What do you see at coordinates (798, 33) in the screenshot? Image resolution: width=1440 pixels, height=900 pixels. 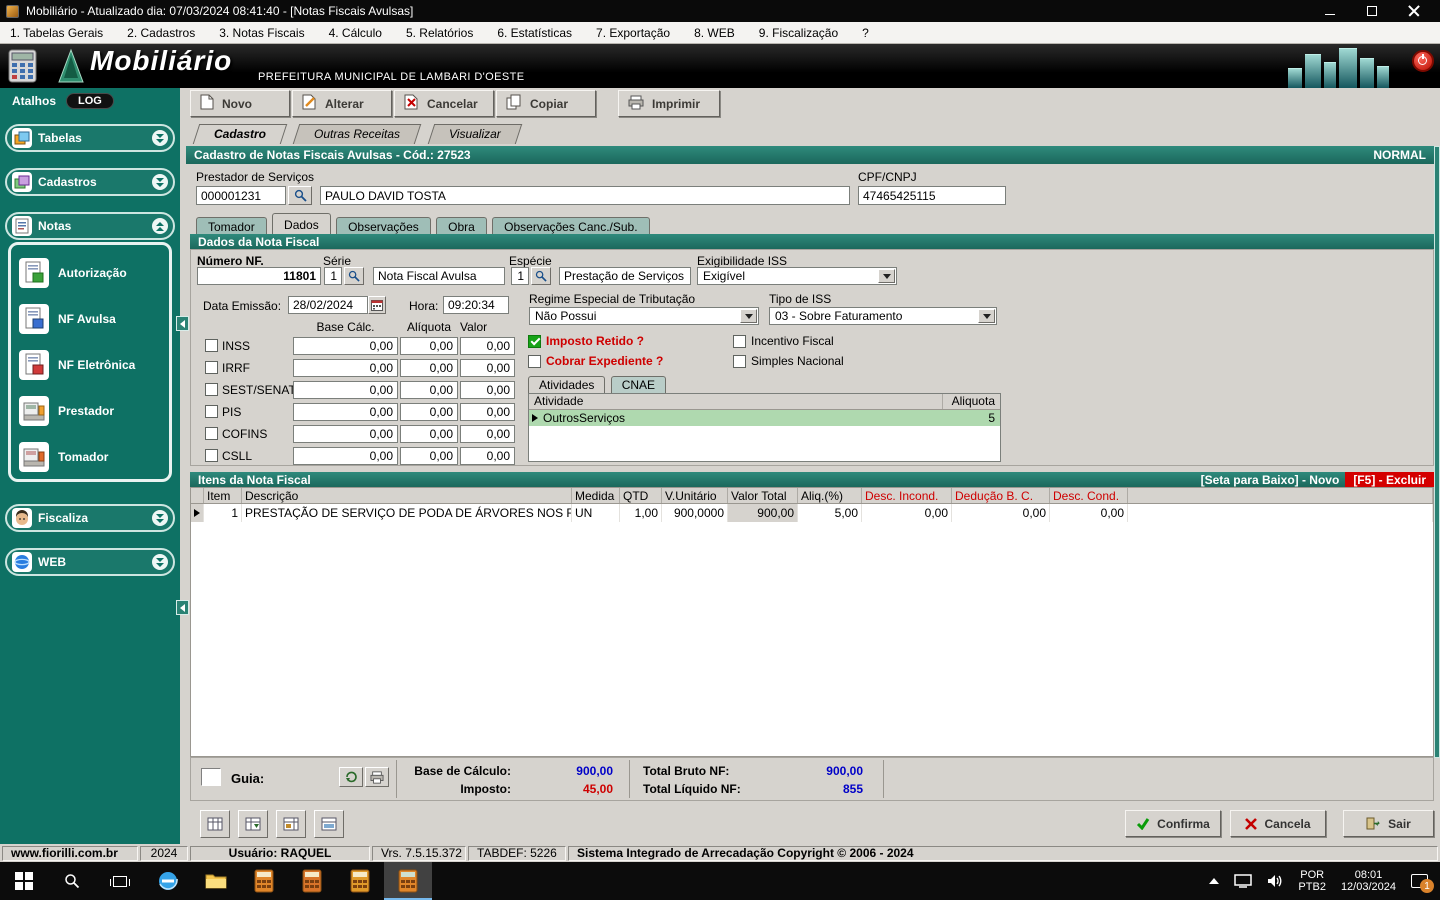 I see `menu-fiscalizacao: 9. Fiscalização` at bounding box center [798, 33].